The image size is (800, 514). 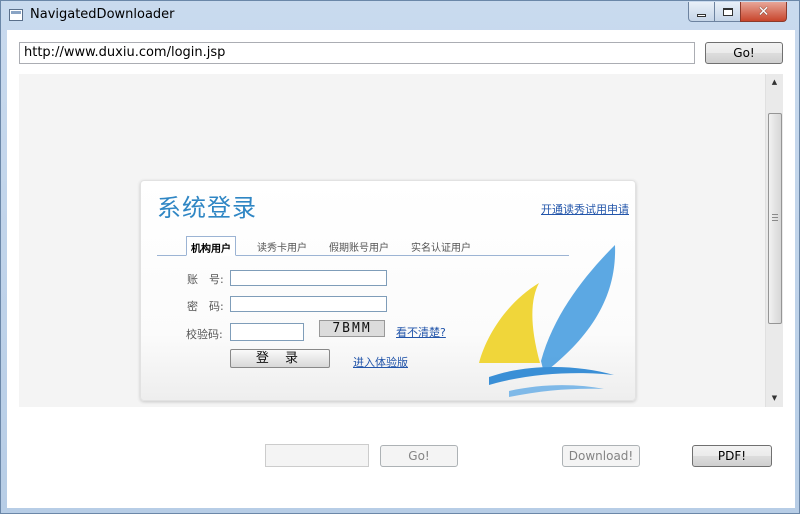 I want to click on pdf-button: PDF!, so click(x=732, y=456).